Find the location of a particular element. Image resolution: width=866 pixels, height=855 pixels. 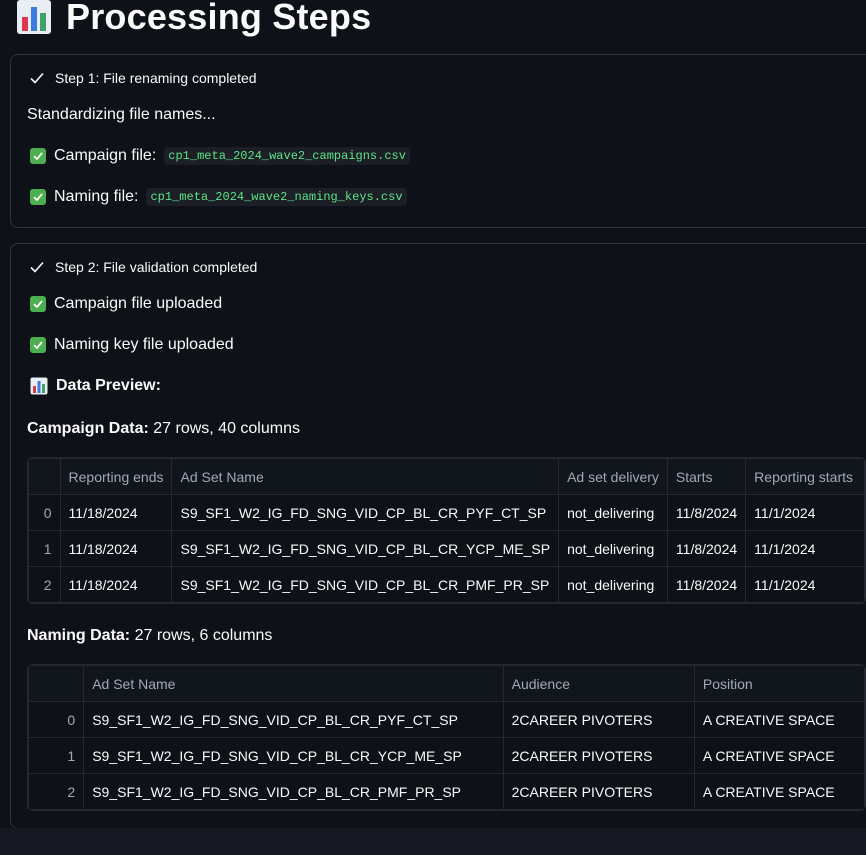

page-title-text: Processing Steps is located at coordinates (219, 18).